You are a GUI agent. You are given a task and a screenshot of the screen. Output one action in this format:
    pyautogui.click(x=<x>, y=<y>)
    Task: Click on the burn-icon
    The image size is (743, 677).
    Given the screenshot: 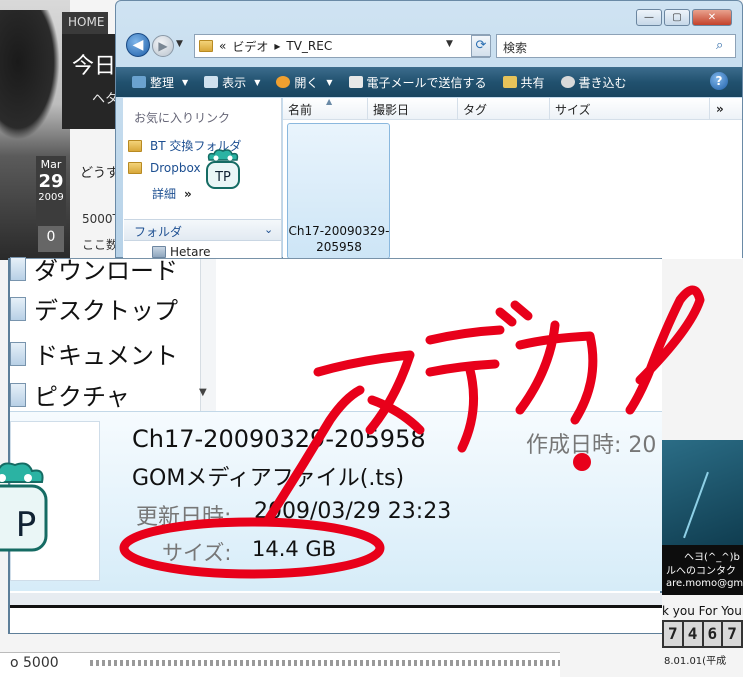 What is the action you would take?
    pyautogui.click(x=567, y=82)
    